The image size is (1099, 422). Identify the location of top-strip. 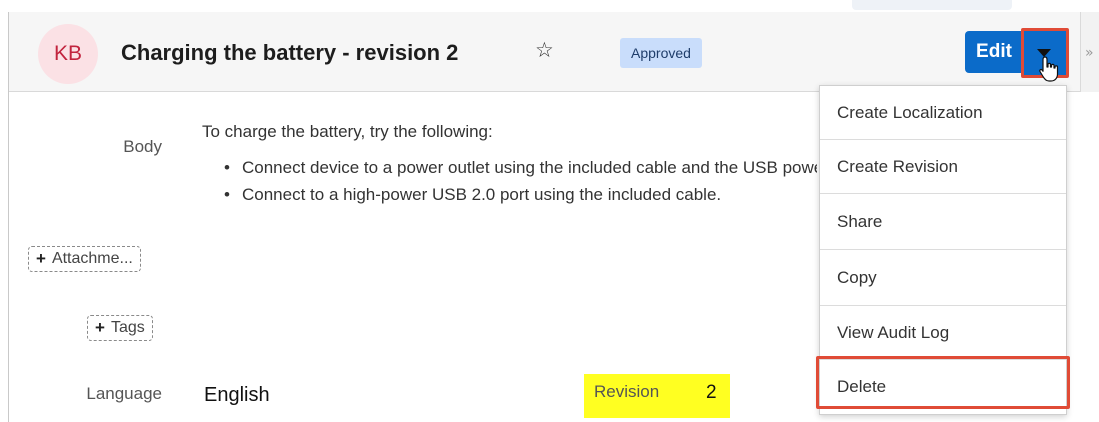
(549, 6).